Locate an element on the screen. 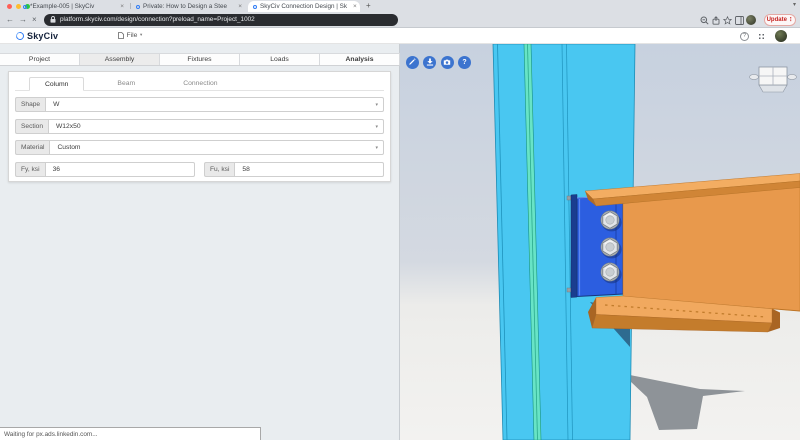  apps-grid-icon is located at coordinates (761, 36).